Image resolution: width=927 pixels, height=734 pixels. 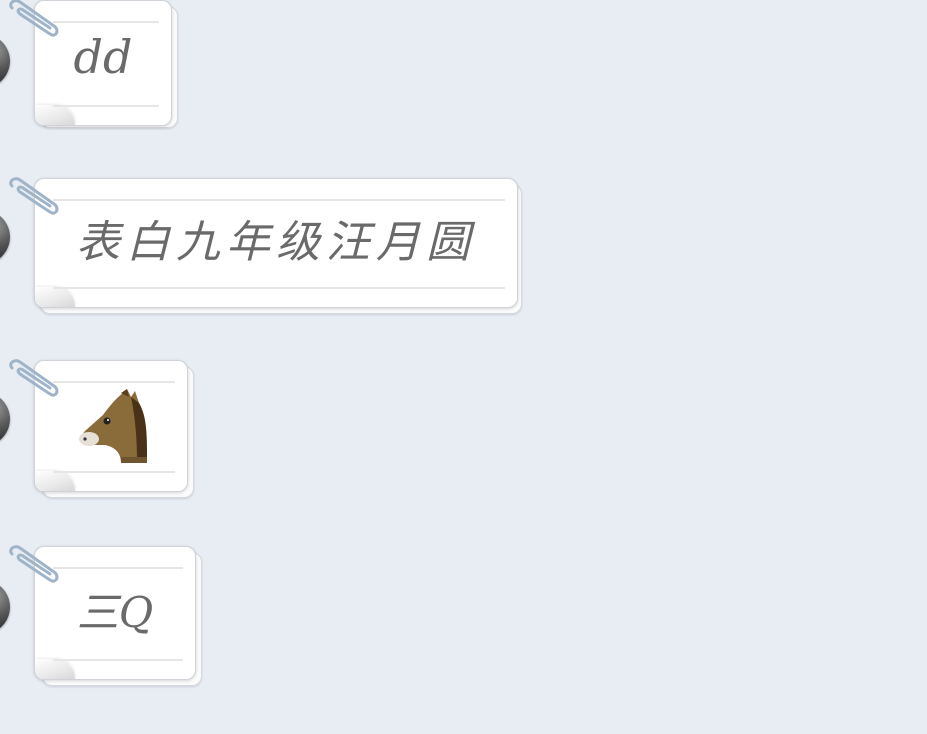 I want to click on message-text: 表白九年级汪月圆, so click(x=276, y=242).